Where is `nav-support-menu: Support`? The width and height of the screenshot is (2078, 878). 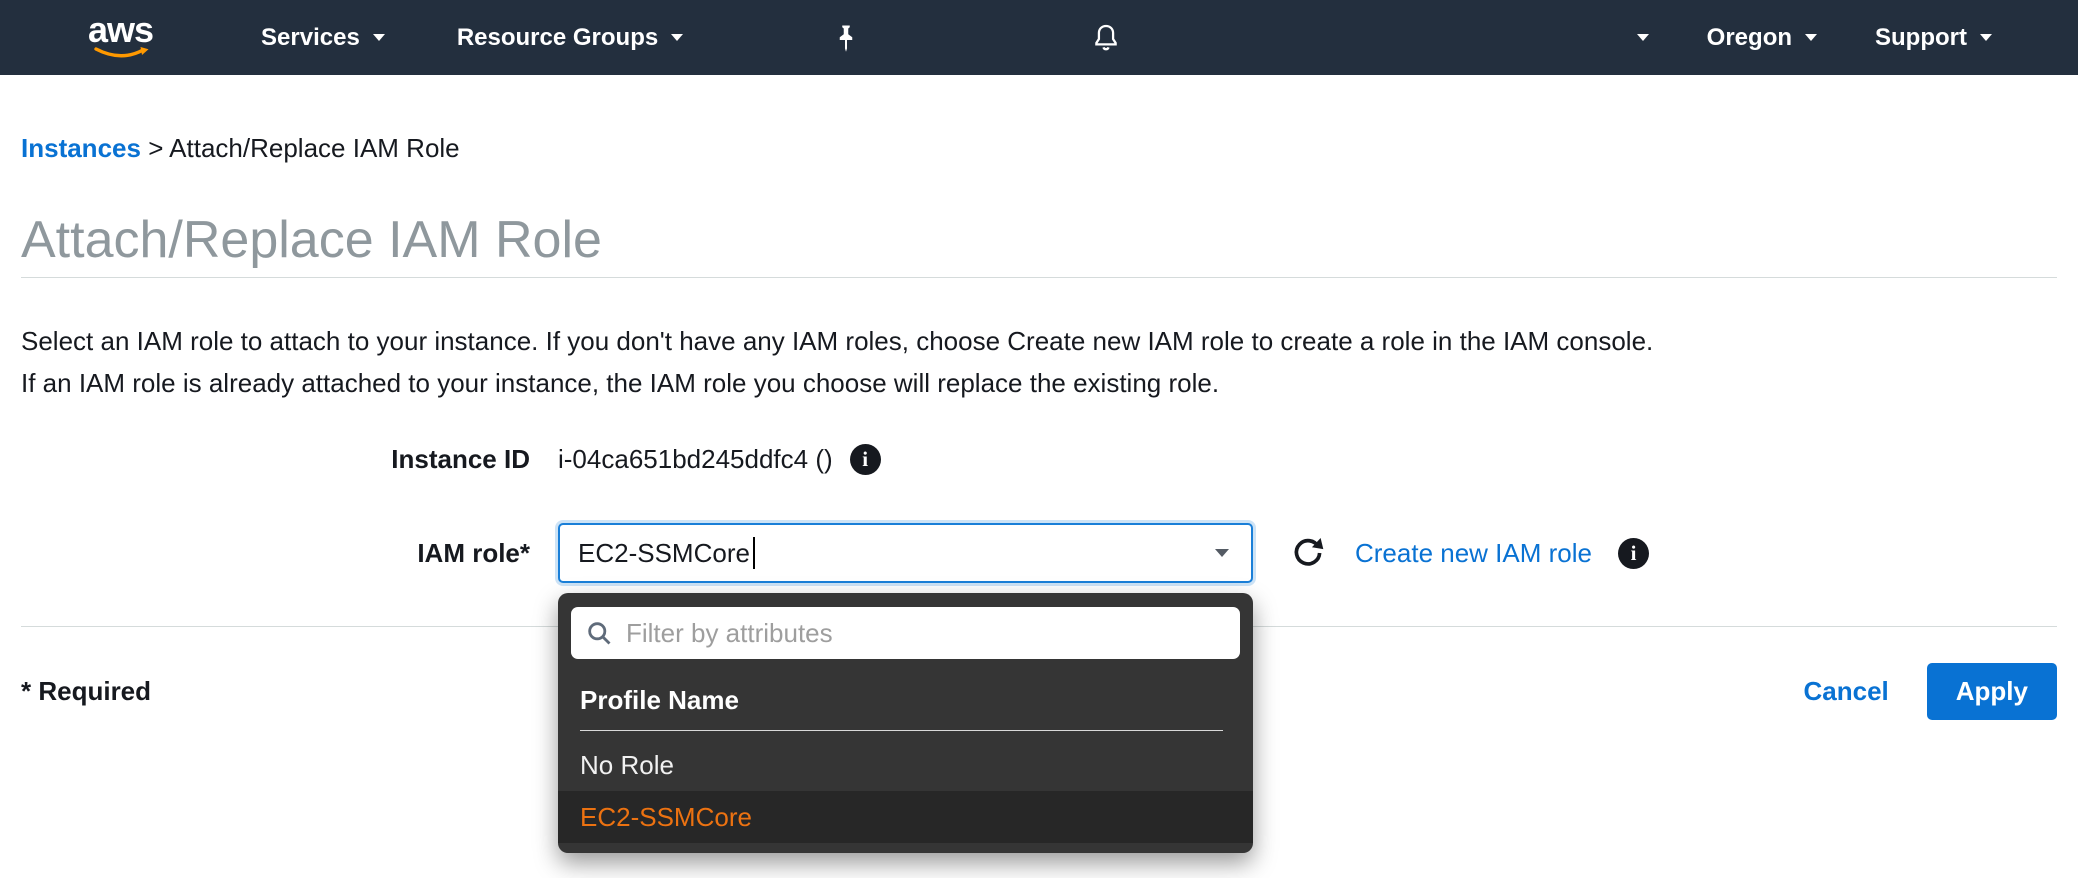 nav-support-menu: Support is located at coordinates (1933, 38).